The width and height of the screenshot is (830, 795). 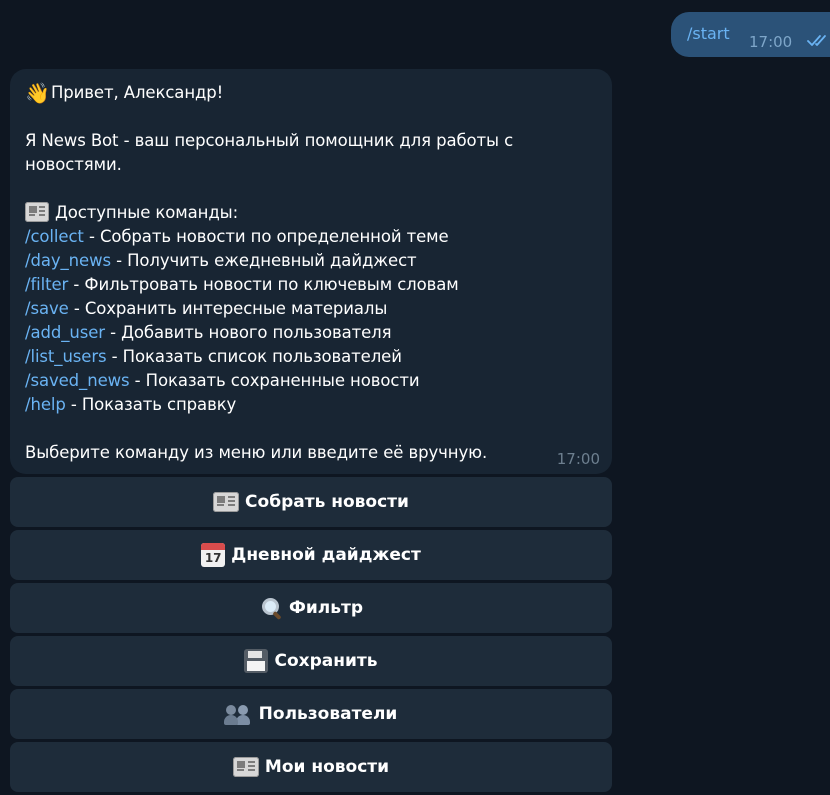 I want to click on command-desc-list-users: - Показать список пользователей, so click(x=254, y=356).